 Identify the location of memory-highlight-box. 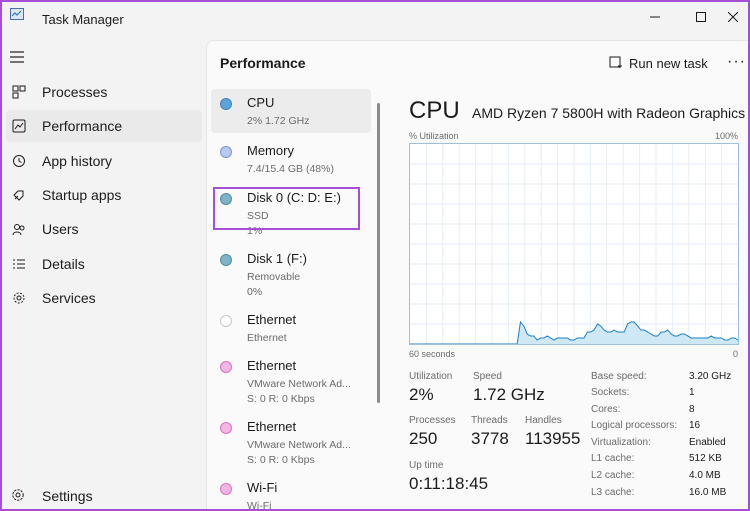
(286, 208).